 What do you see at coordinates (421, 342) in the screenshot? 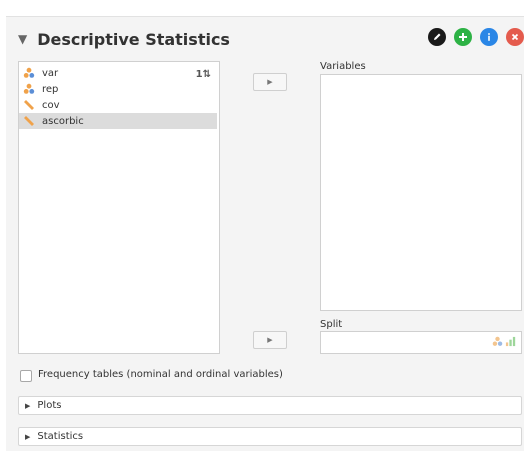
I see `split-target-list` at bounding box center [421, 342].